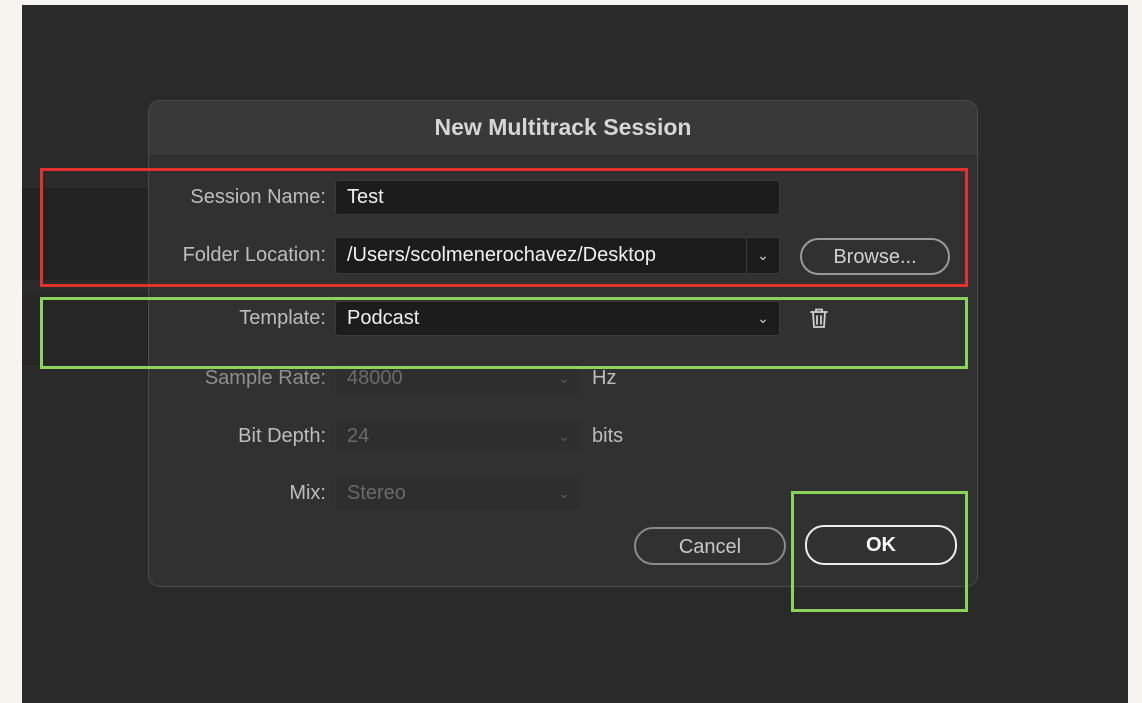  I want to click on sample-rate-value: 48000, so click(375, 378).